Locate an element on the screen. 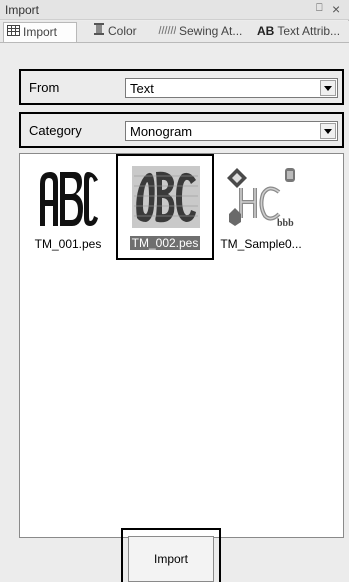 This screenshot has height=582, width=350. panel-titlebar: Import ⎕ × is located at coordinates (174, 10).